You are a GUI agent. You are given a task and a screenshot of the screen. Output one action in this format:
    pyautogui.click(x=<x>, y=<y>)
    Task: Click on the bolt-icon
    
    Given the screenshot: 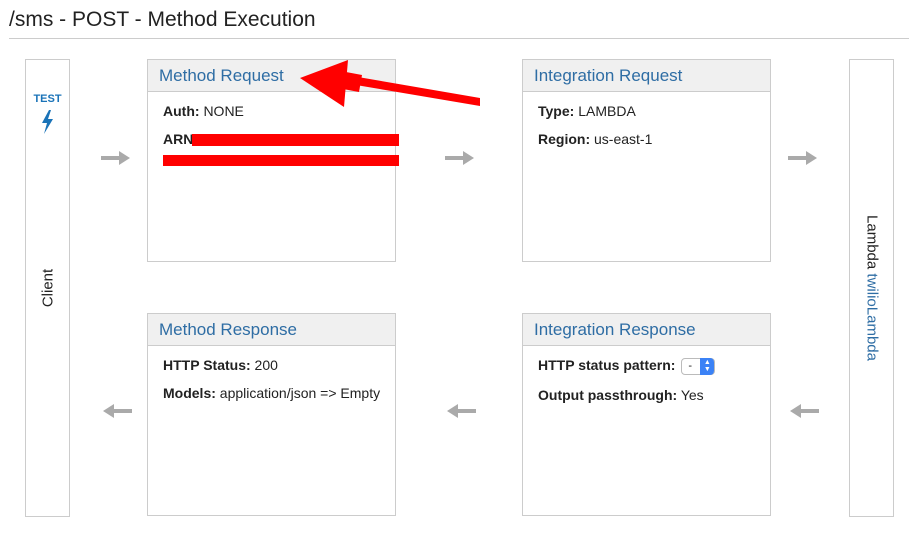 What is the action you would take?
    pyautogui.click(x=47, y=122)
    